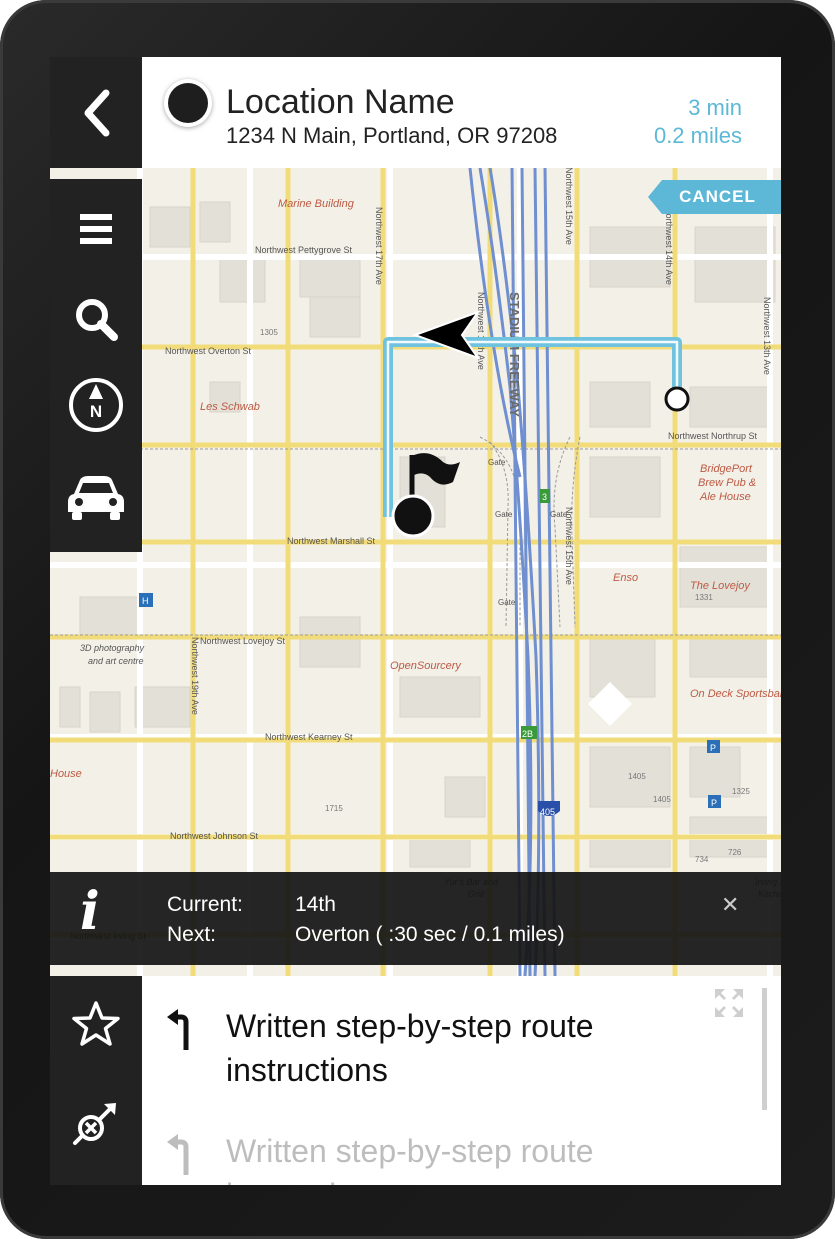  What do you see at coordinates (426, 666) in the screenshot?
I see `svg-text: OpenSourcery` at bounding box center [426, 666].